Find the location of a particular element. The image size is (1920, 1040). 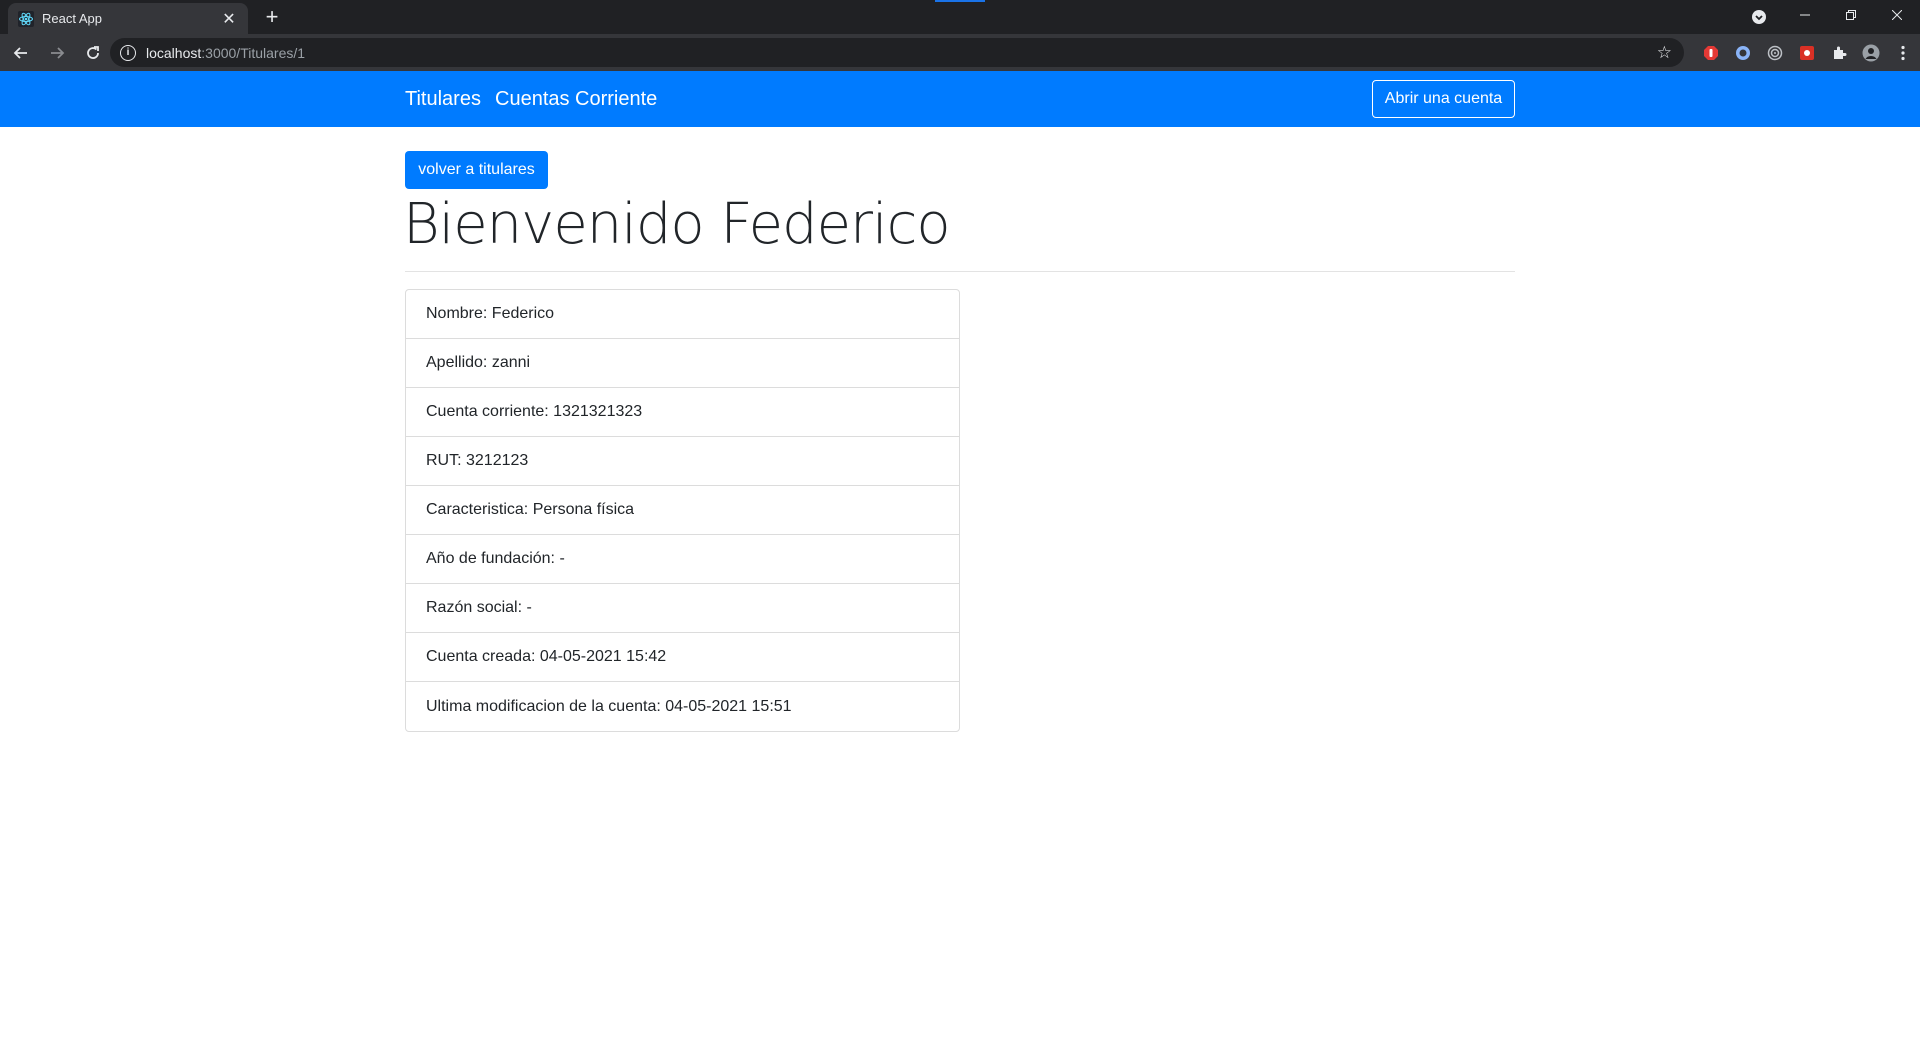

red-extension-icon is located at coordinates (1807, 52).